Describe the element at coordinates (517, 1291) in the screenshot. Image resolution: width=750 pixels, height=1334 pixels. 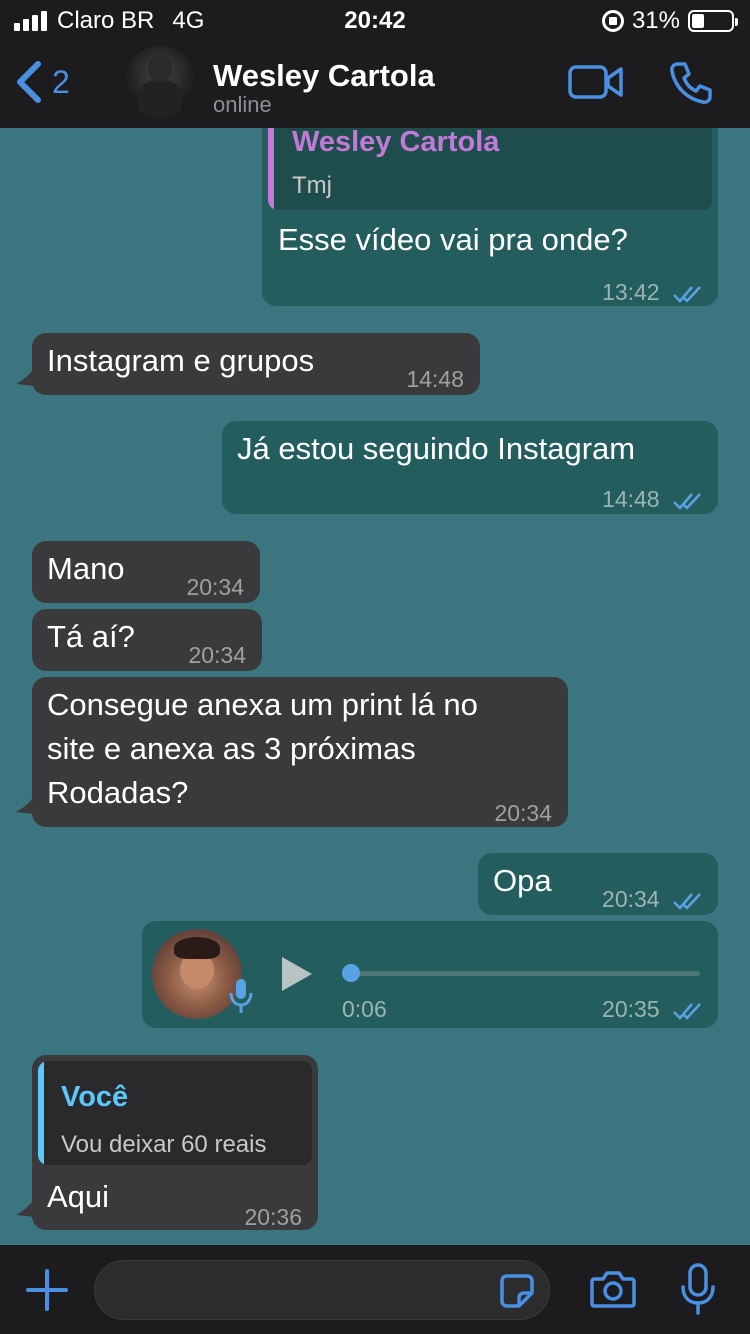
I see `sticker-icon` at that location.